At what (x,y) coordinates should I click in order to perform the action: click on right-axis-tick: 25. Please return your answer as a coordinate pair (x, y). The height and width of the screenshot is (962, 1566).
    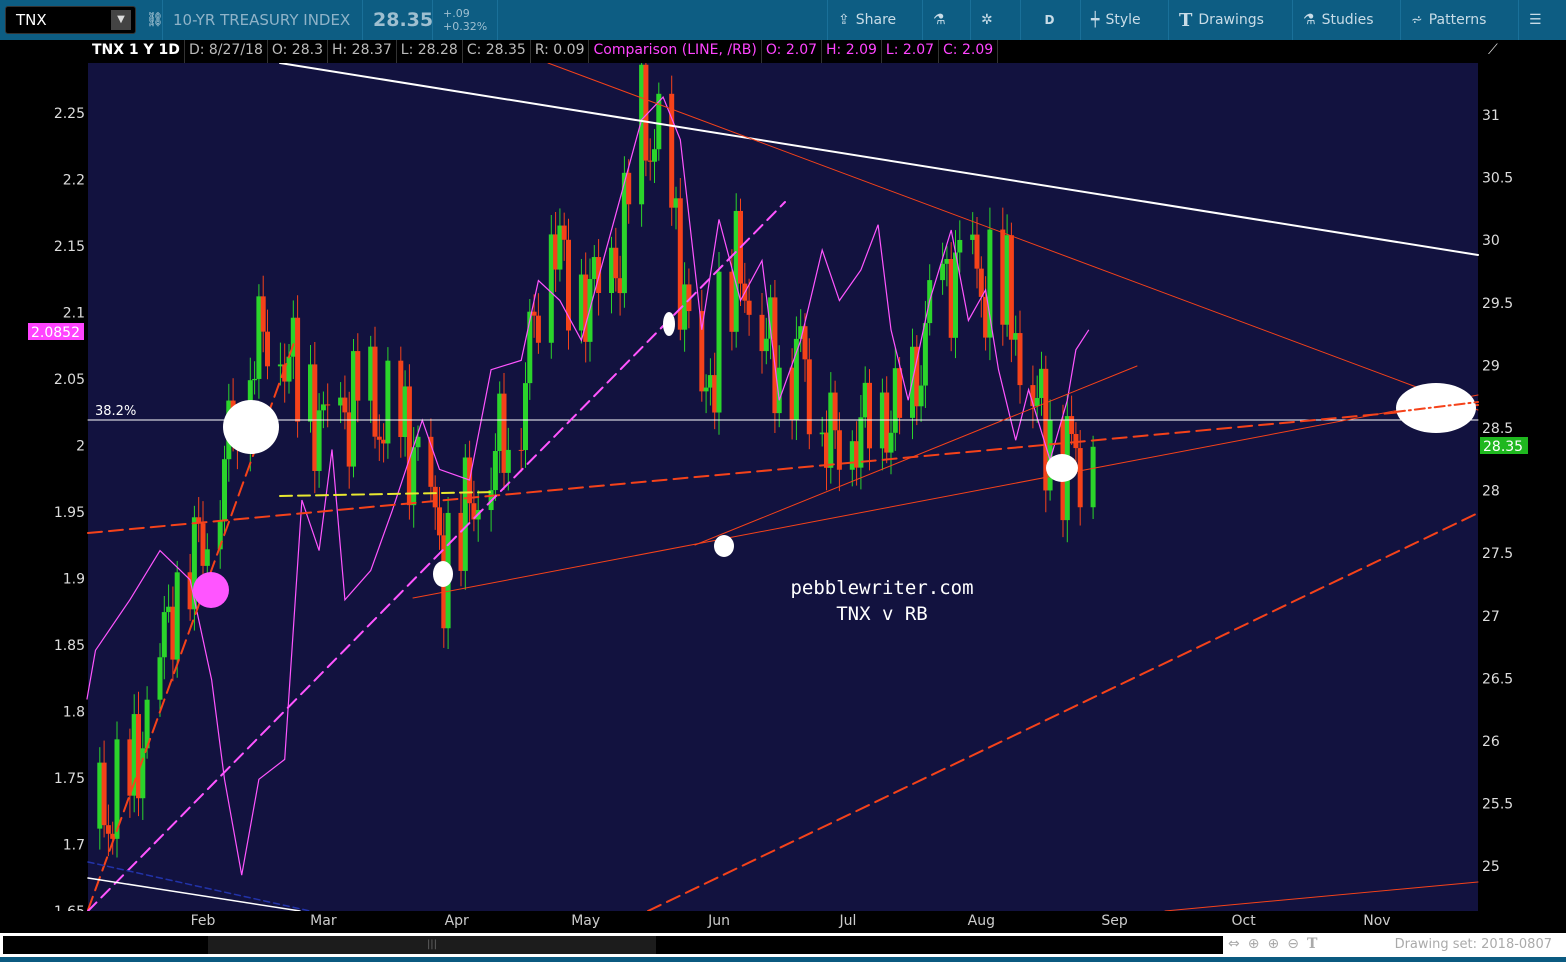
    Looking at the image, I should click on (1491, 867).